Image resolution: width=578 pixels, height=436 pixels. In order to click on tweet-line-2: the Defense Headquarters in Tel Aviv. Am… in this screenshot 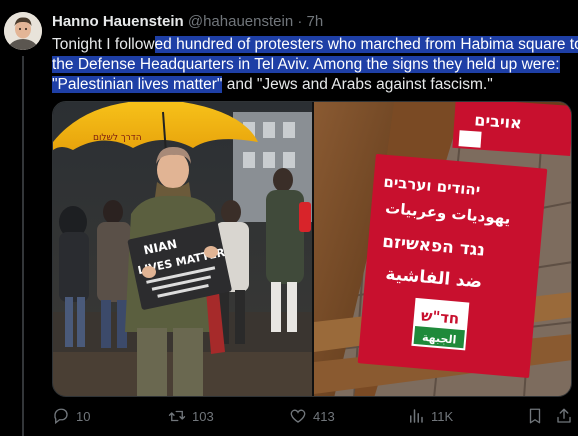, I will do `click(310, 65)`.